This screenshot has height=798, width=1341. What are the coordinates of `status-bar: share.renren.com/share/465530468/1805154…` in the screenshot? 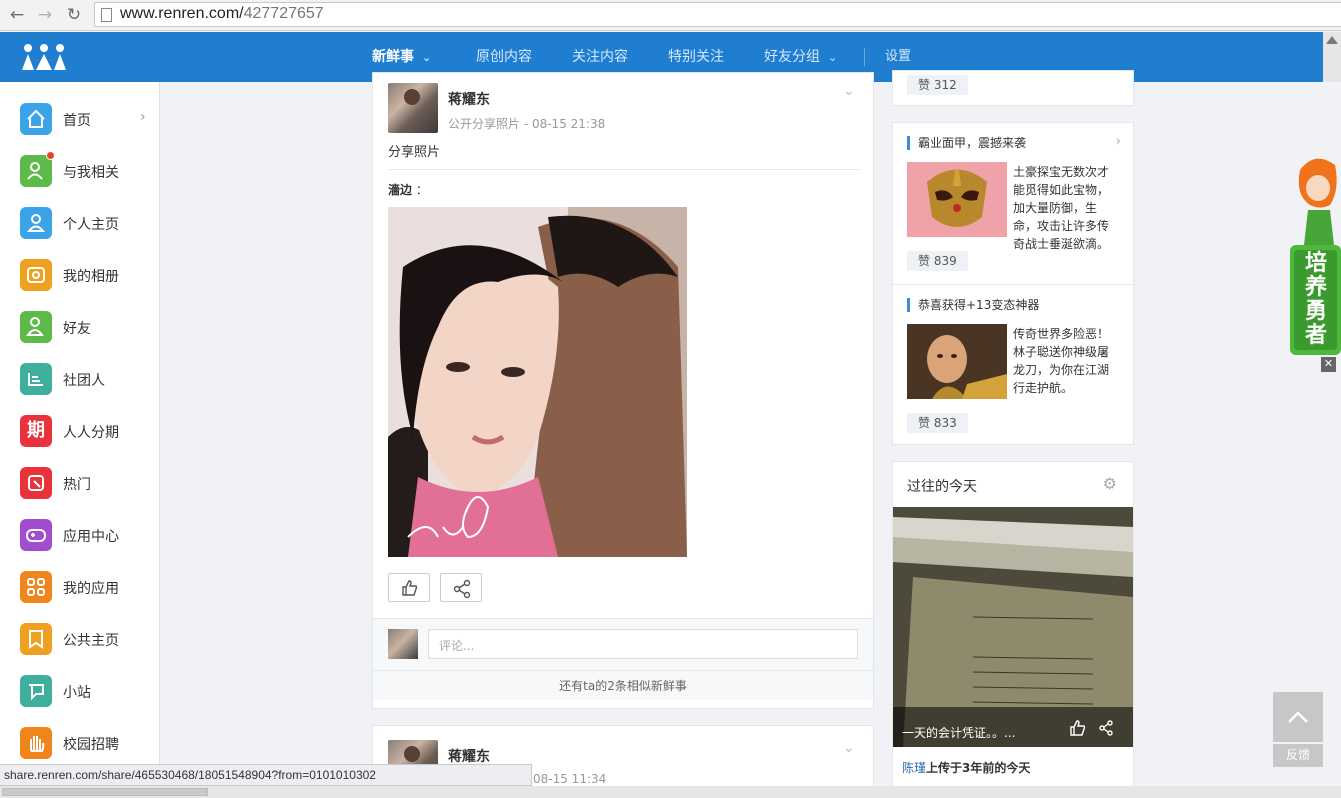 It's located at (266, 775).